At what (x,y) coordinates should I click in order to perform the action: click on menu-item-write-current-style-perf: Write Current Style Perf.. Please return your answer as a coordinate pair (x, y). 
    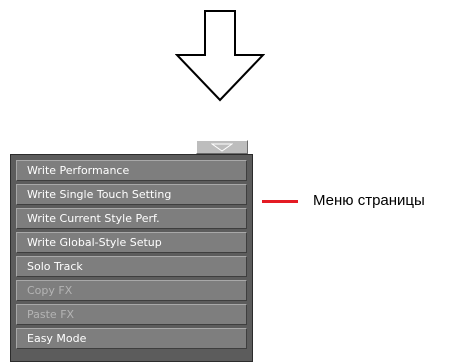
    Looking at the image, I should click on (131, 218).